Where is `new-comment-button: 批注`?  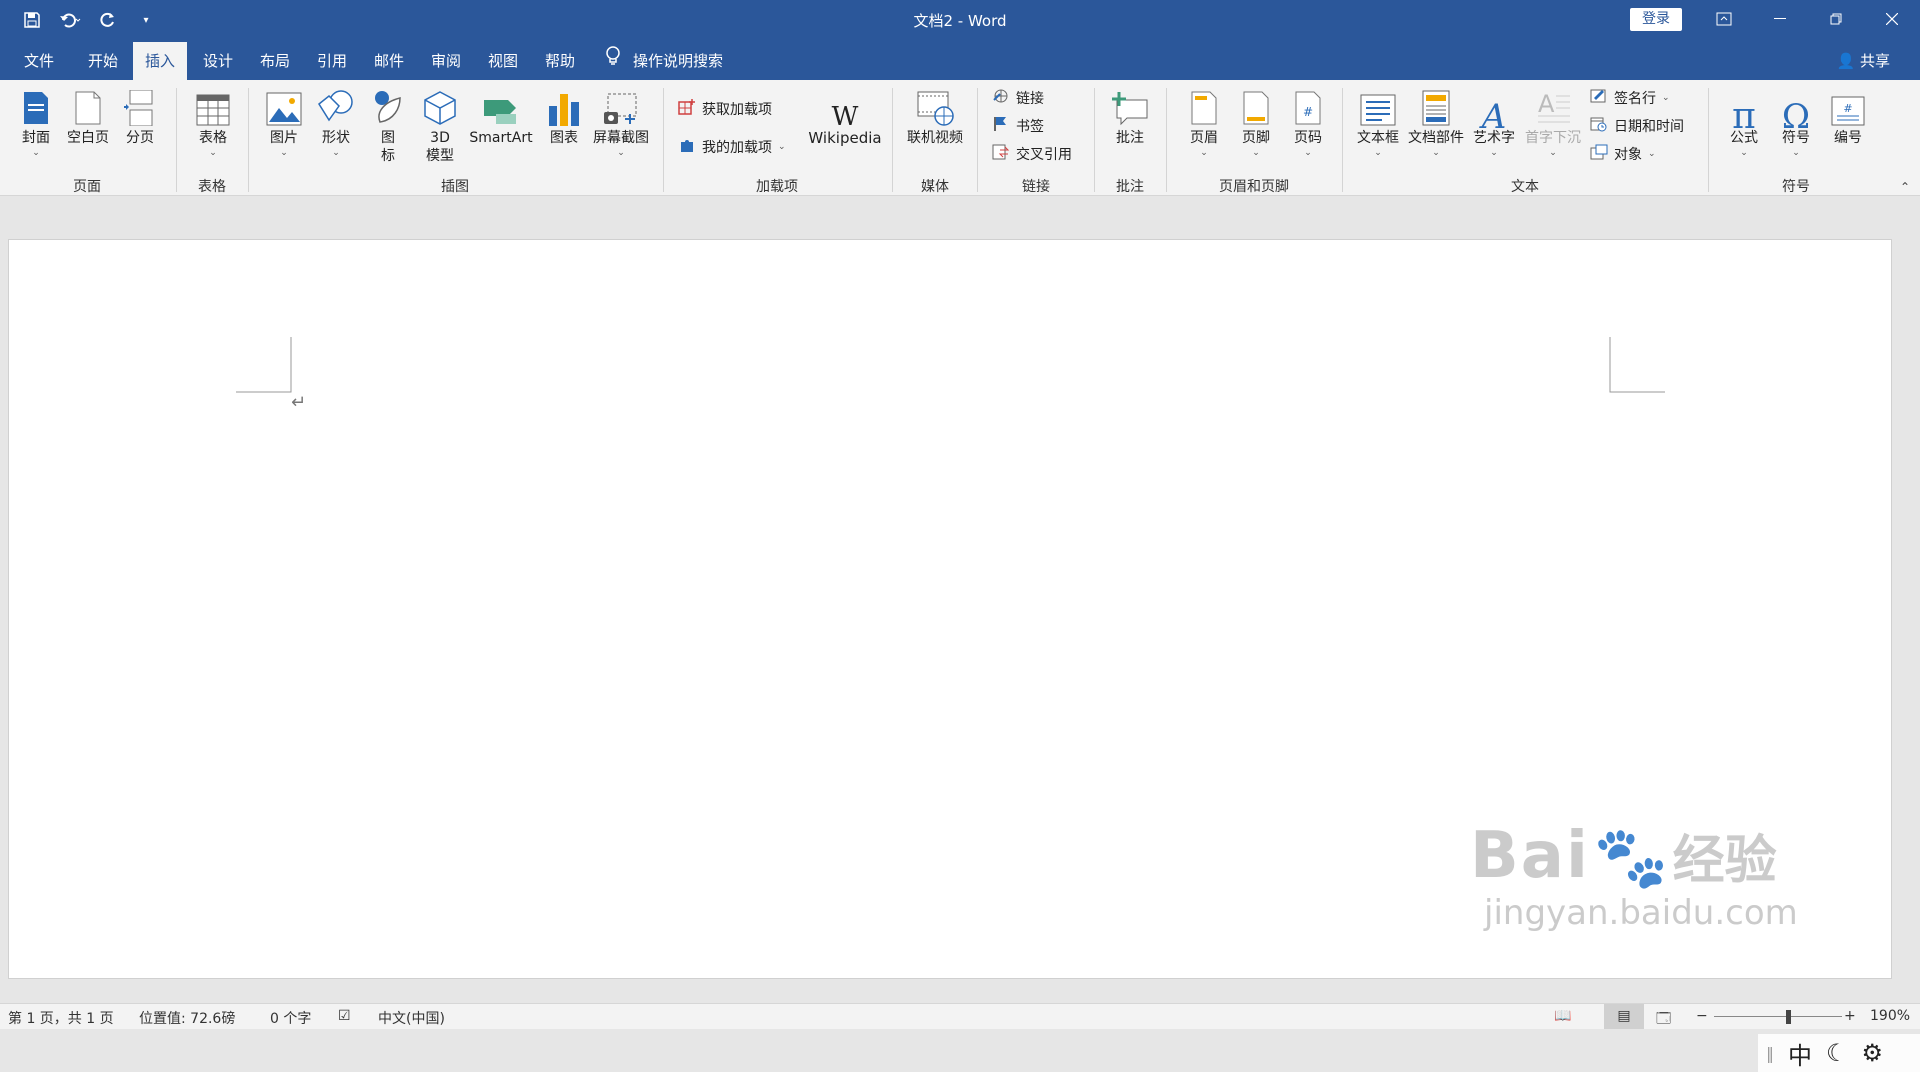 new-comment-button: 批注 is located at coordinates (1130, 117).